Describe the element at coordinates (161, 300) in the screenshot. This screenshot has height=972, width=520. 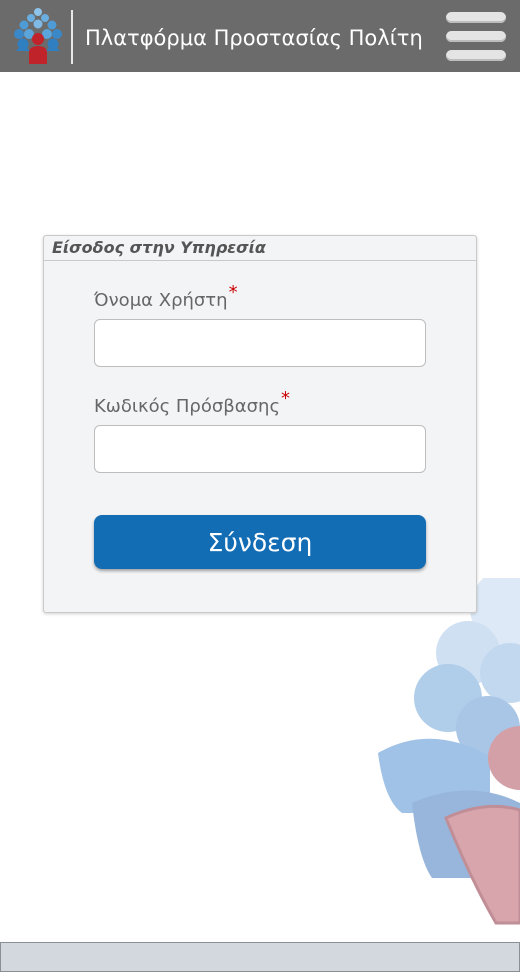
I see `username-label-text: Όνομα Χρήστη` at that location.